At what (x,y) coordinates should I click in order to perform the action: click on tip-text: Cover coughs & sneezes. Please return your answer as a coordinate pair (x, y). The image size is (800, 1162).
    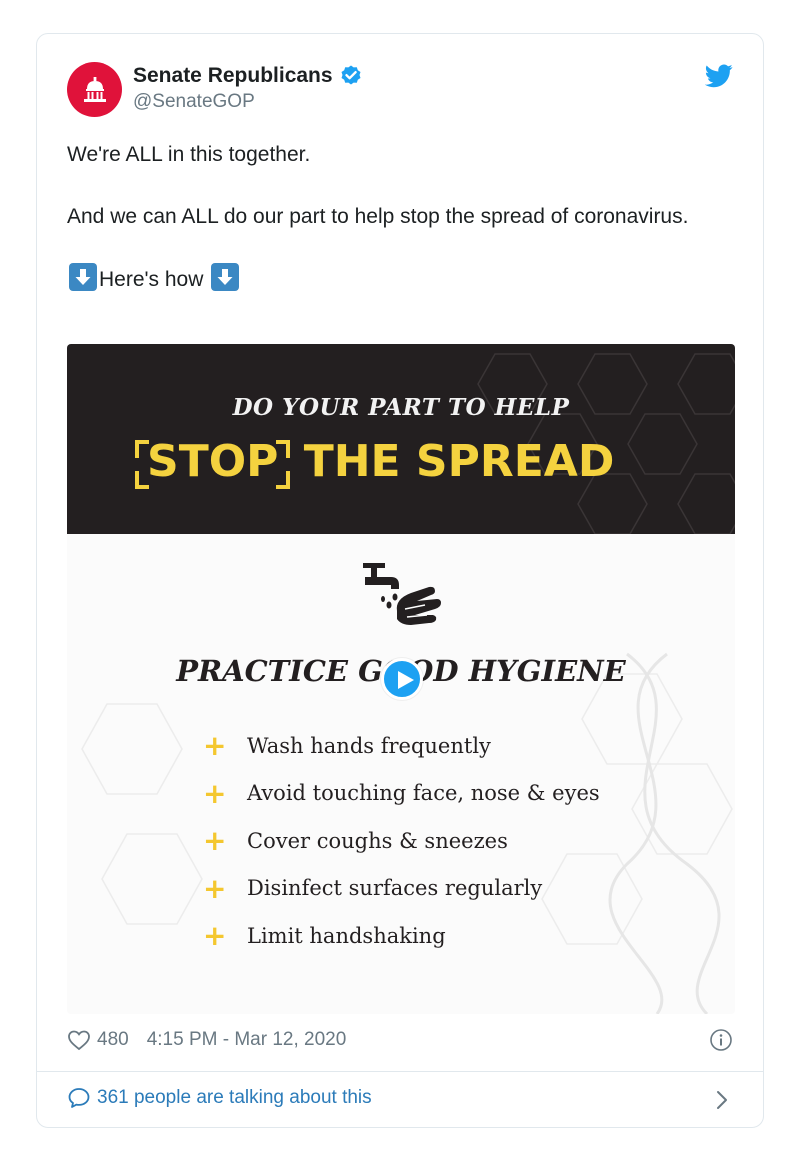
    Looking at the image, I should click on (377, 840).